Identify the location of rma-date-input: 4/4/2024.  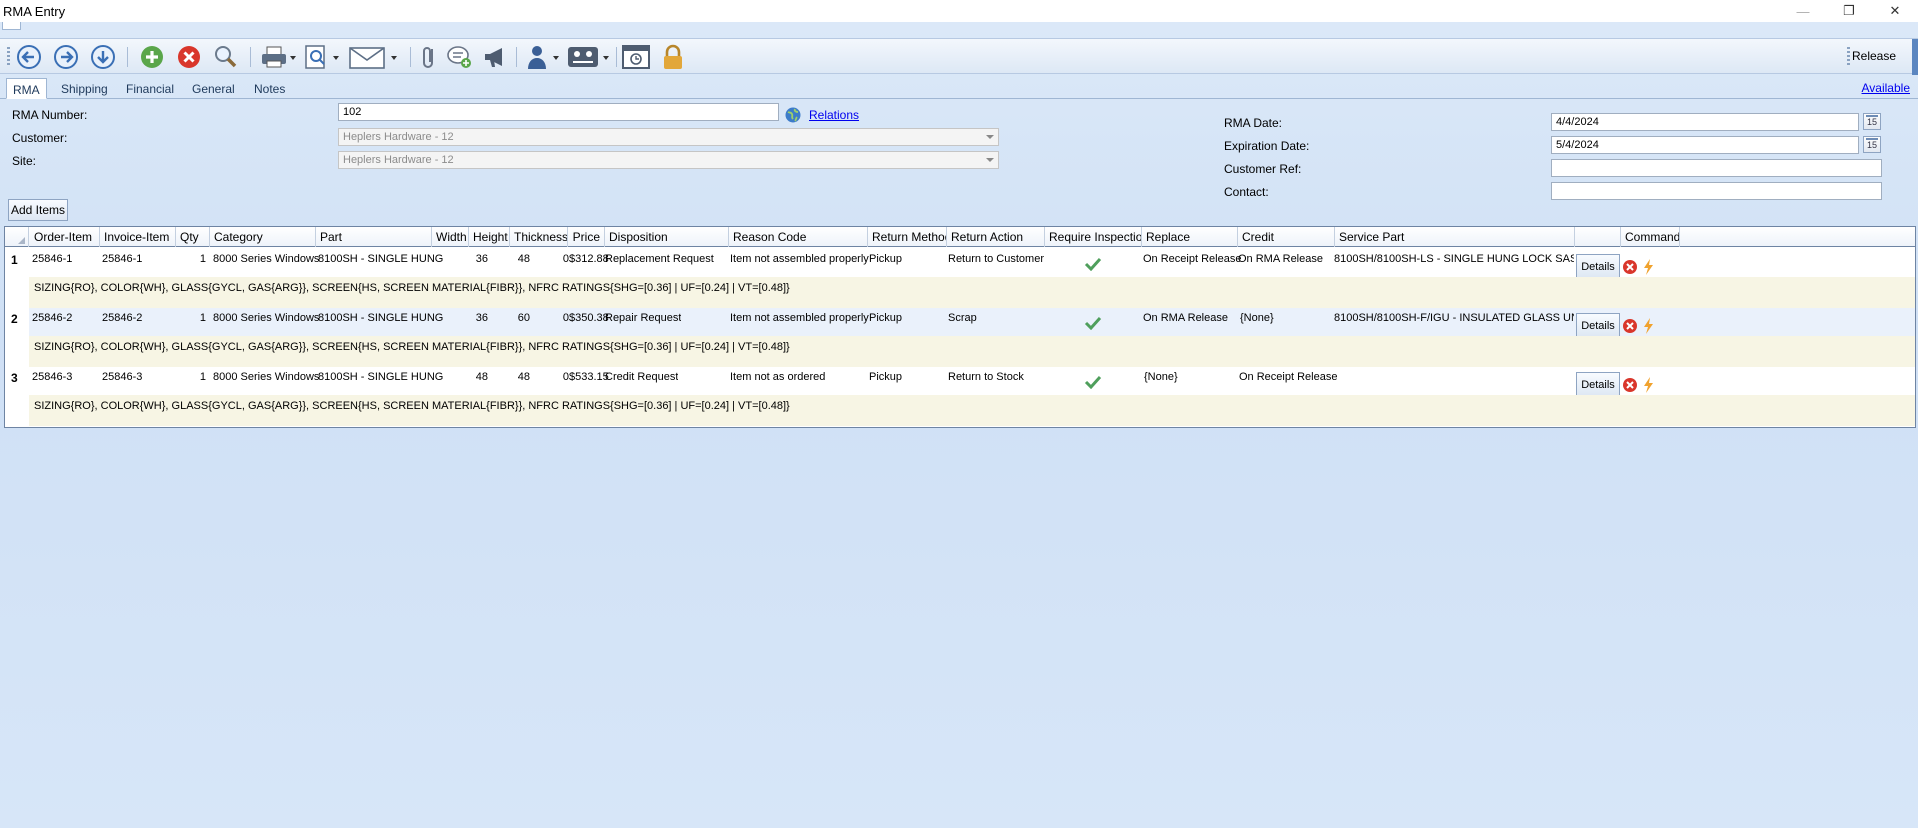
(1705, 122).